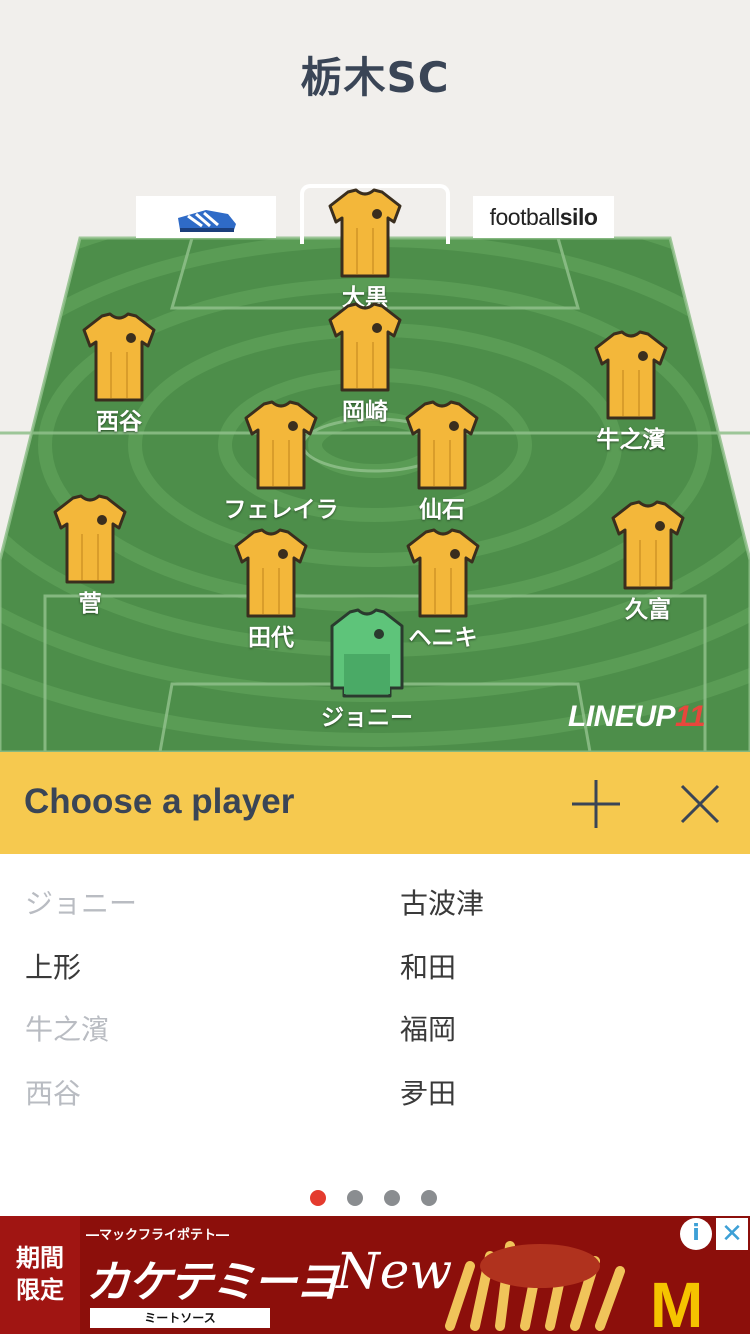 Image resolution: width=750 pixels, height=1334 pixels. Describe the element at coordinates (428, 1028) in the screenshot. I see `list-item: 福岡` at that location.